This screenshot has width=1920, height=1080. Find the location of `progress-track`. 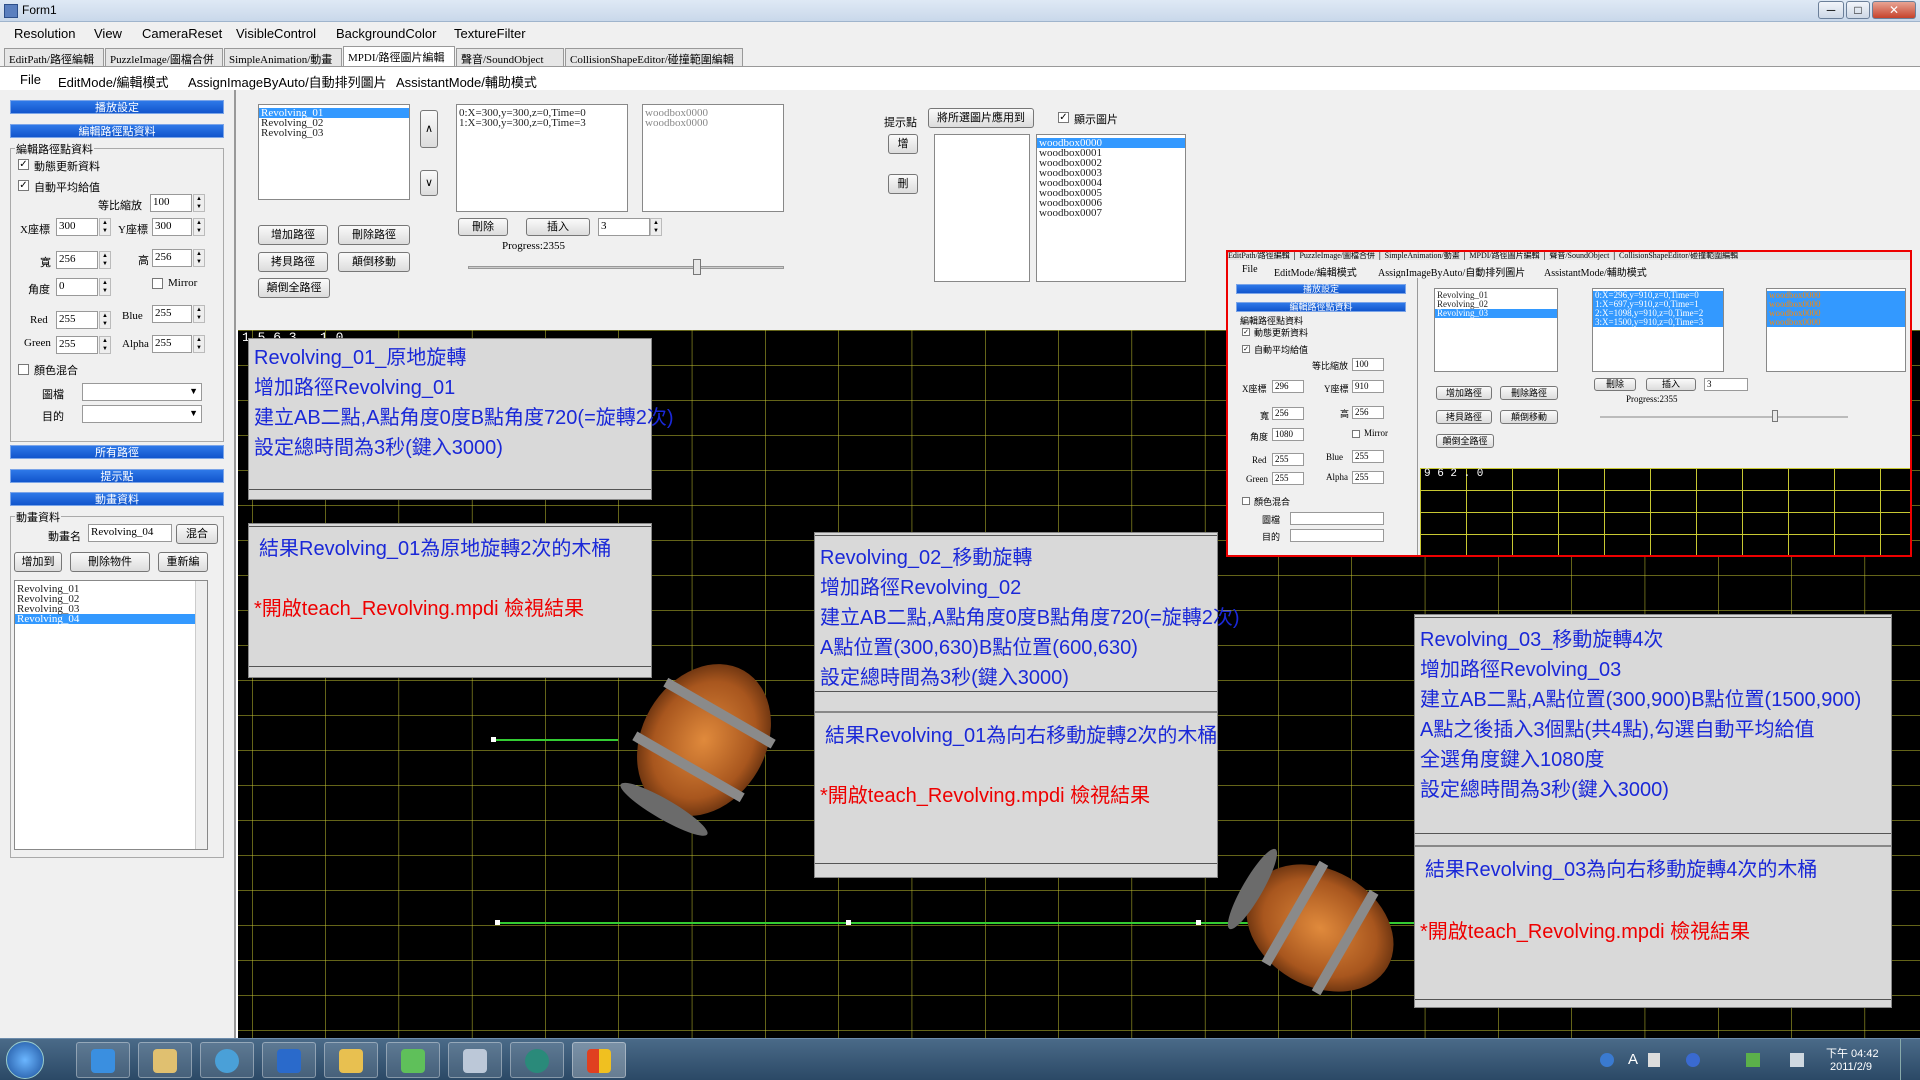

progress-track is located at coordinates (626, 267).